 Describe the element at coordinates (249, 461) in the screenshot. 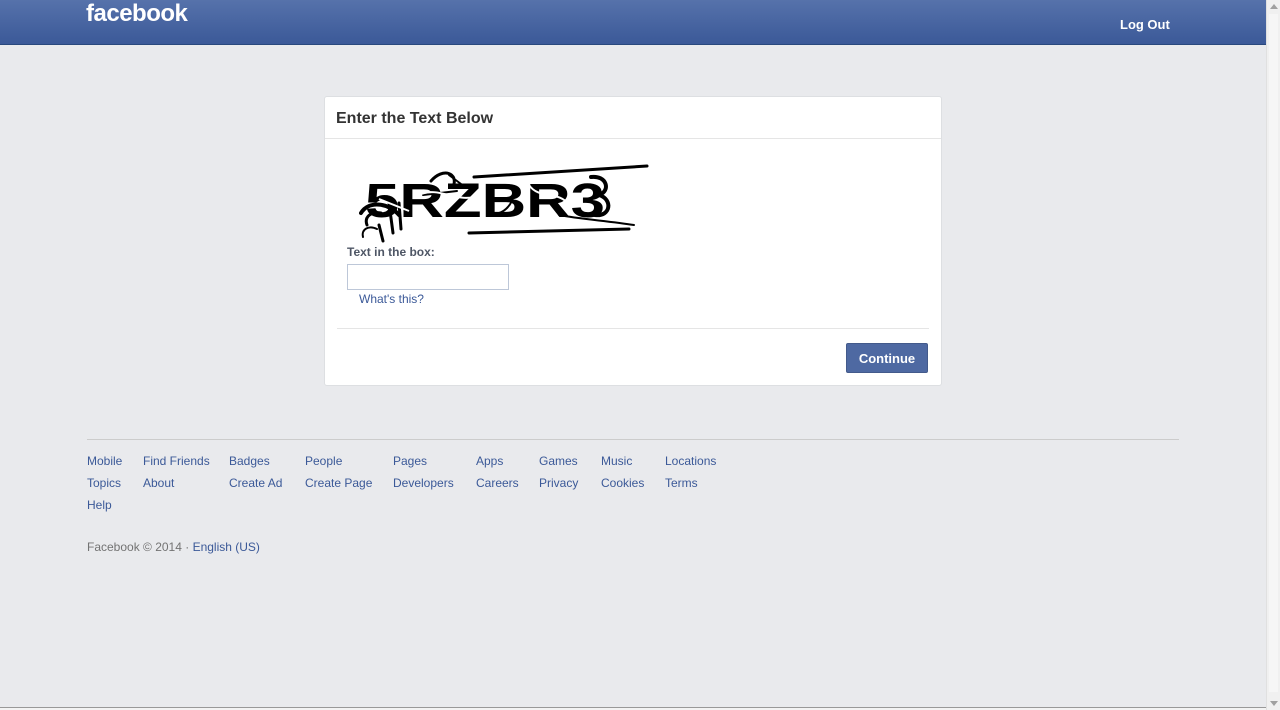

I see `footer-link-badges: Badges` at that location.